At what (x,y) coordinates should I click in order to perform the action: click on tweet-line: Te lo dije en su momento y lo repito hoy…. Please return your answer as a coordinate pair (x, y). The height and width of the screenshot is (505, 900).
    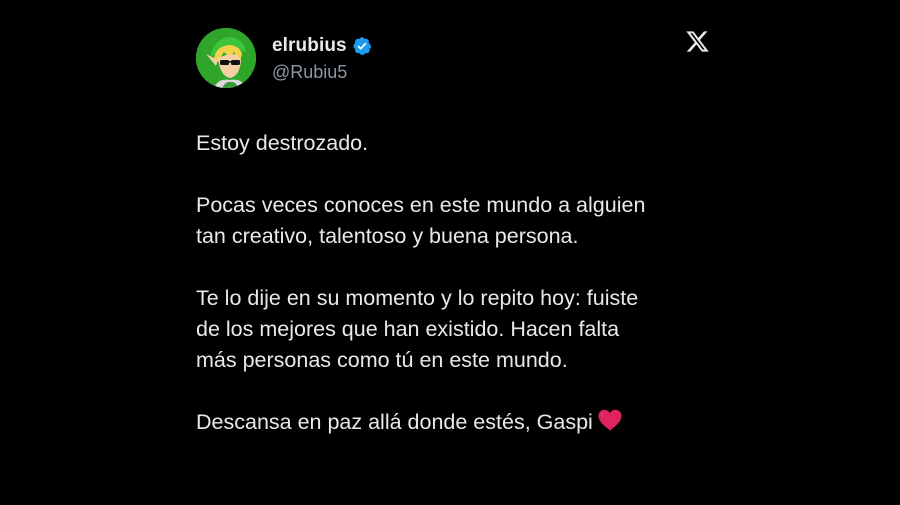
    Looking at the image, I should click on (417, 298).